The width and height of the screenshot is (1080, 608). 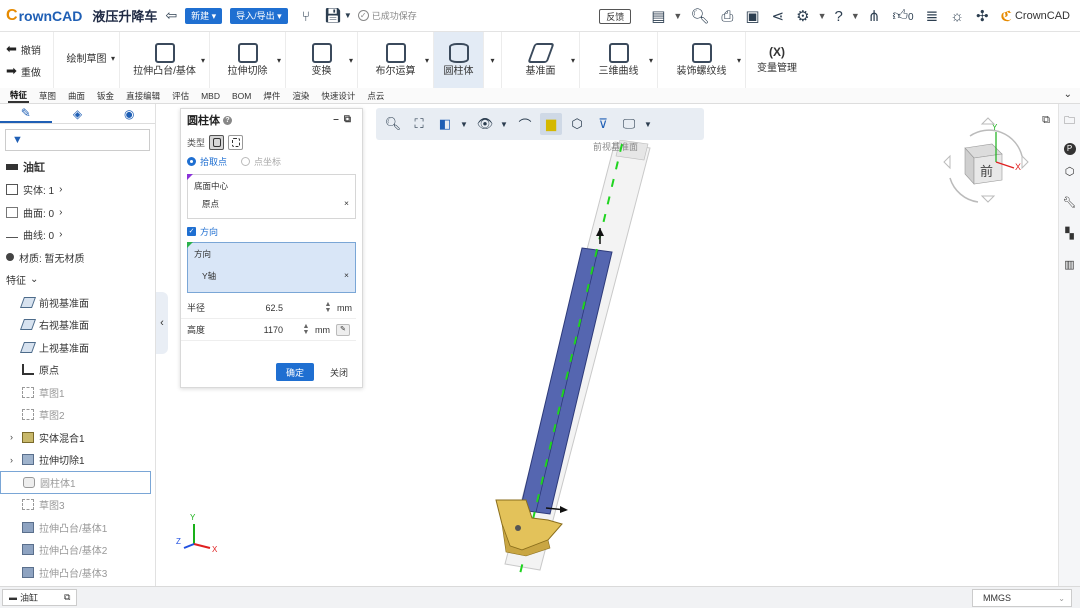 I want to click on tree-item-extrude-cut1: › 拉伸切除1, so click(x=77, y=460).